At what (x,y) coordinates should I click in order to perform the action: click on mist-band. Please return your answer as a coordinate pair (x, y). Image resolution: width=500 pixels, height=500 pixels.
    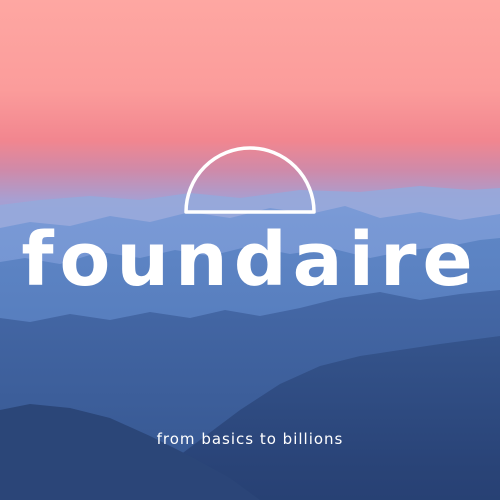
    Looking at the image, I should click on (250, 485).